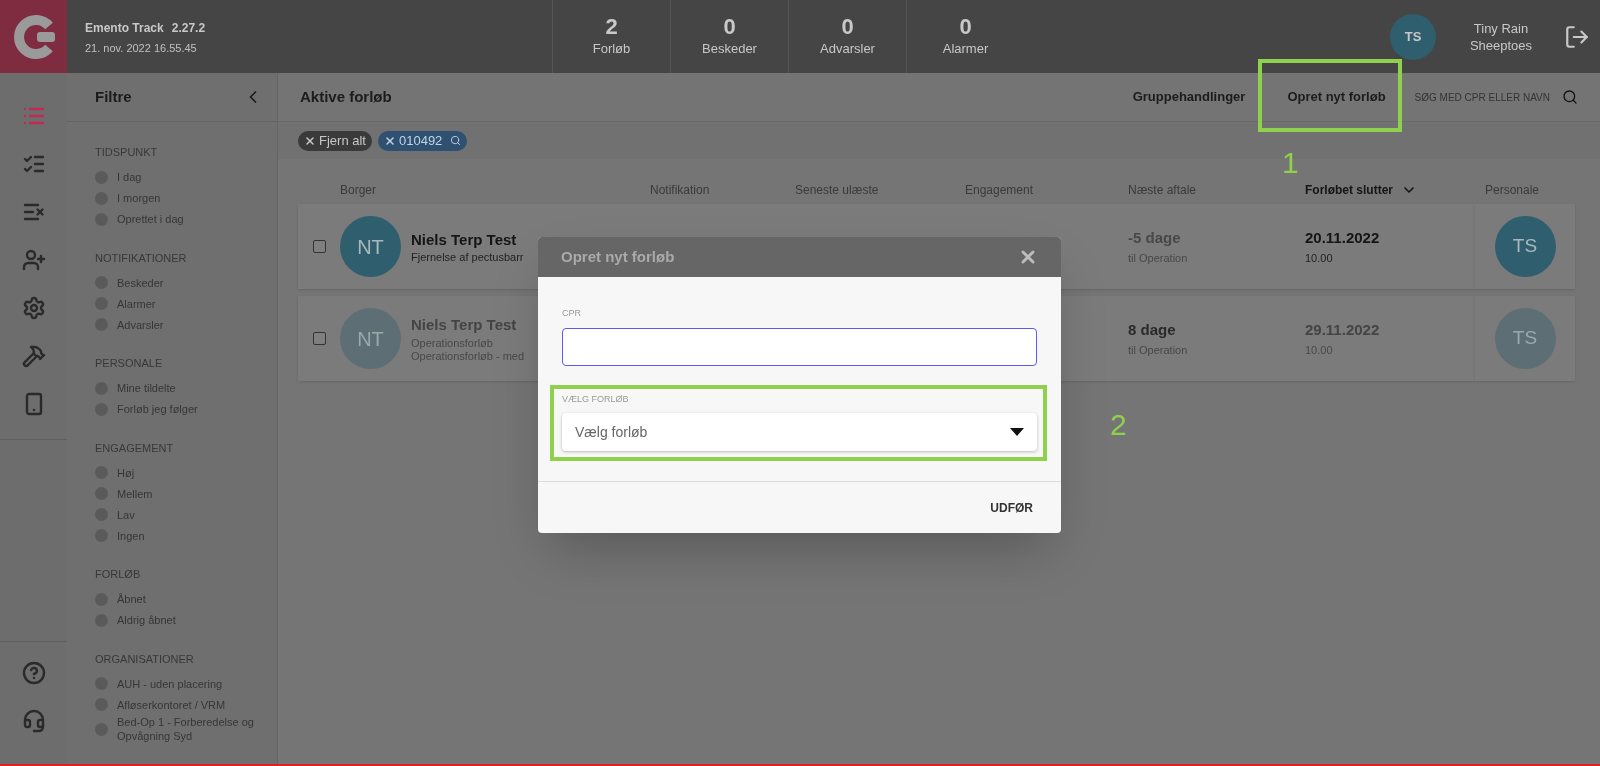  I want to click on field-label: CPR, so click(572, 313).